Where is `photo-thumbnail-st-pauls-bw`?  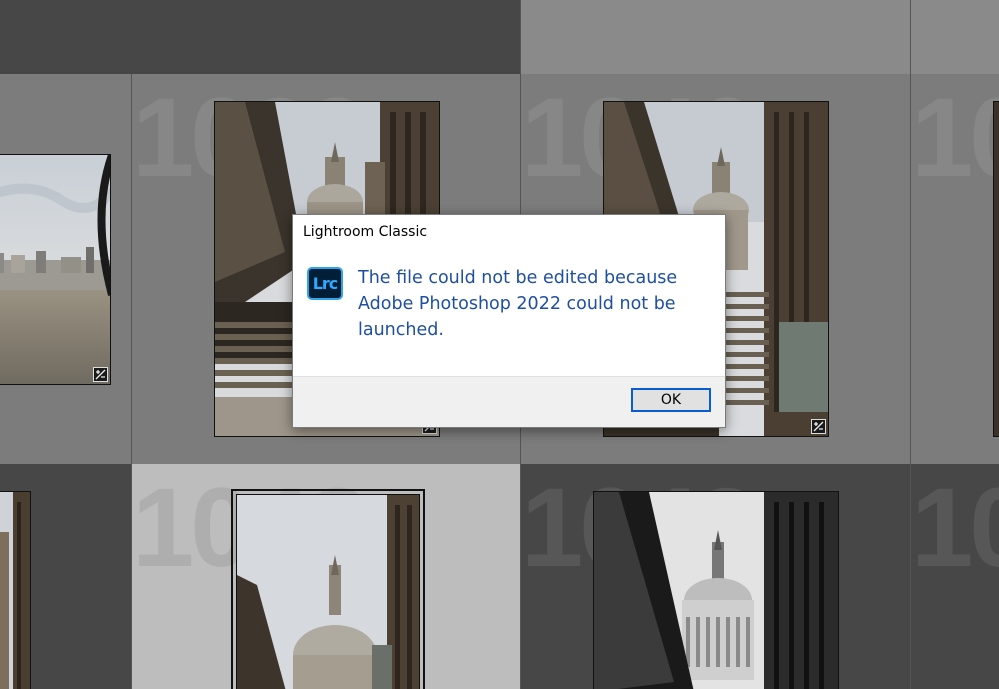 photo-thumbnail-st-pauls-bw is located at coordinates (716, 590).